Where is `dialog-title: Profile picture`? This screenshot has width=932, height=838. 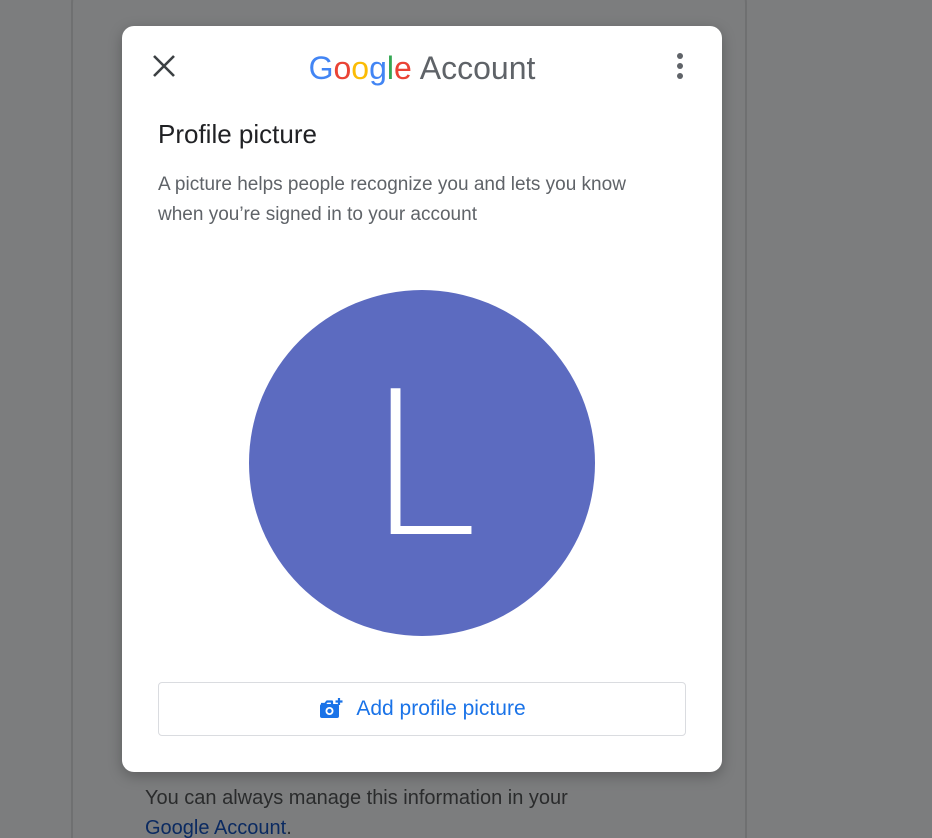 dialog-title: Profile picture is located at coordinates (237, 134).